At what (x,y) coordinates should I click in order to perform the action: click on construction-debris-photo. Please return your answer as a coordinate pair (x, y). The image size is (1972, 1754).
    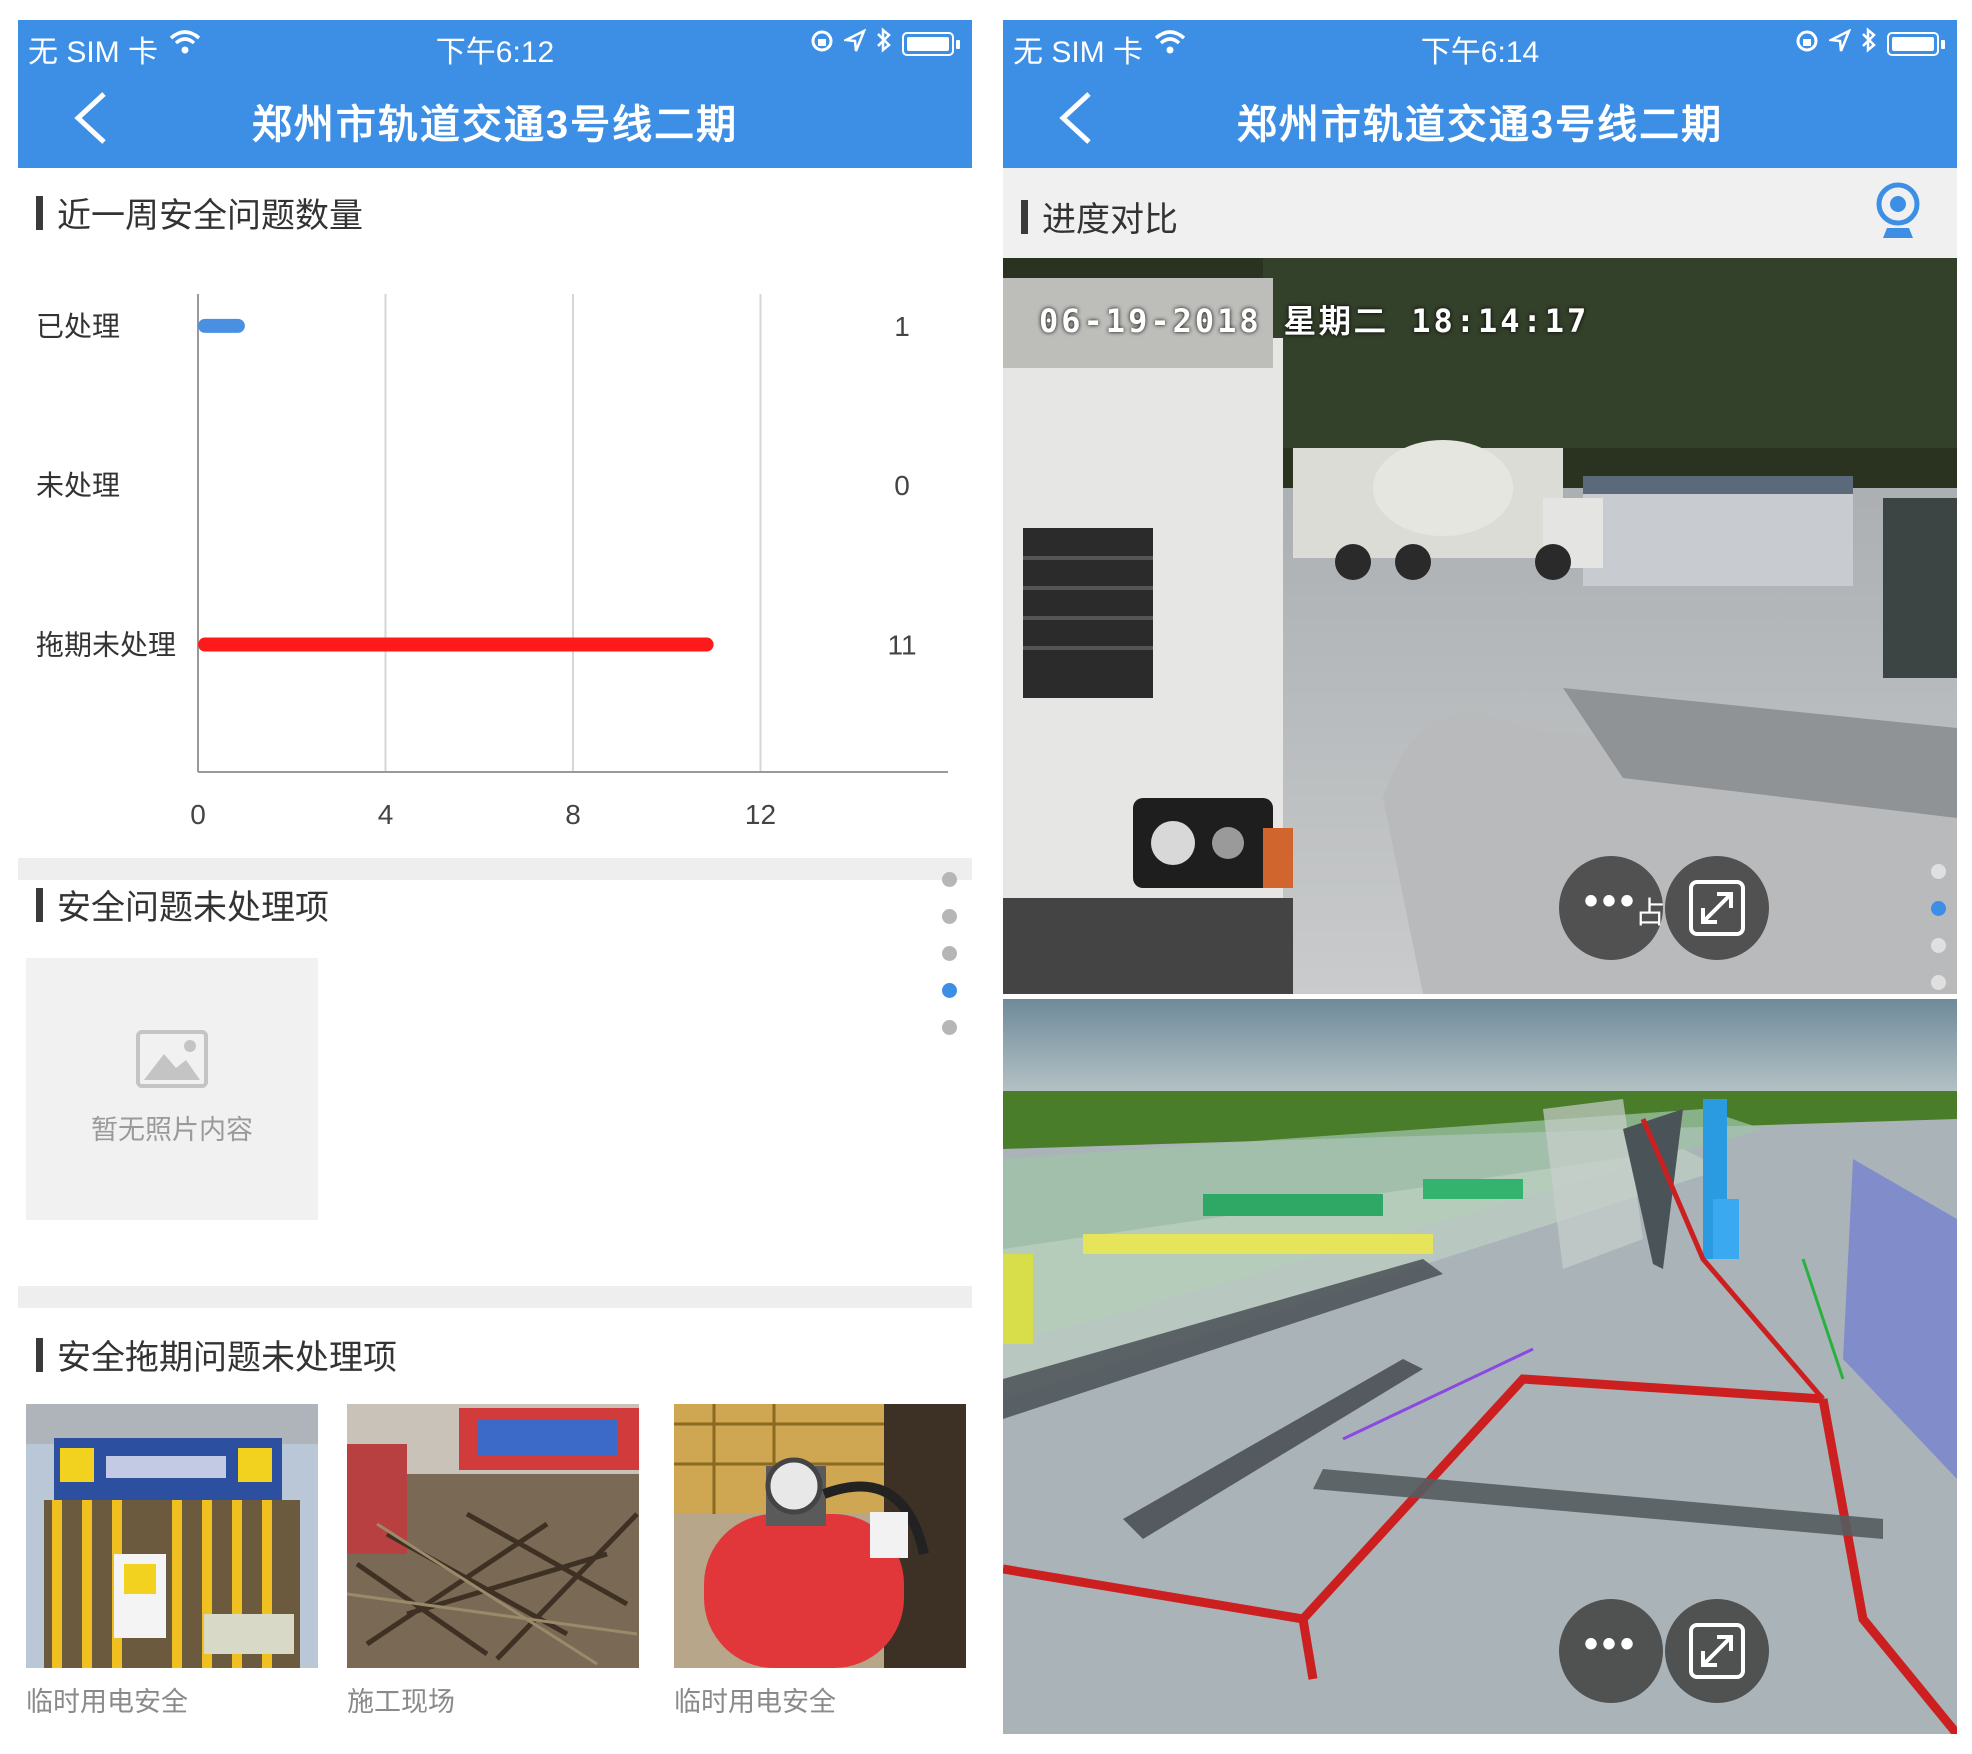
    Looking at the image, I should click on (493, 1536).